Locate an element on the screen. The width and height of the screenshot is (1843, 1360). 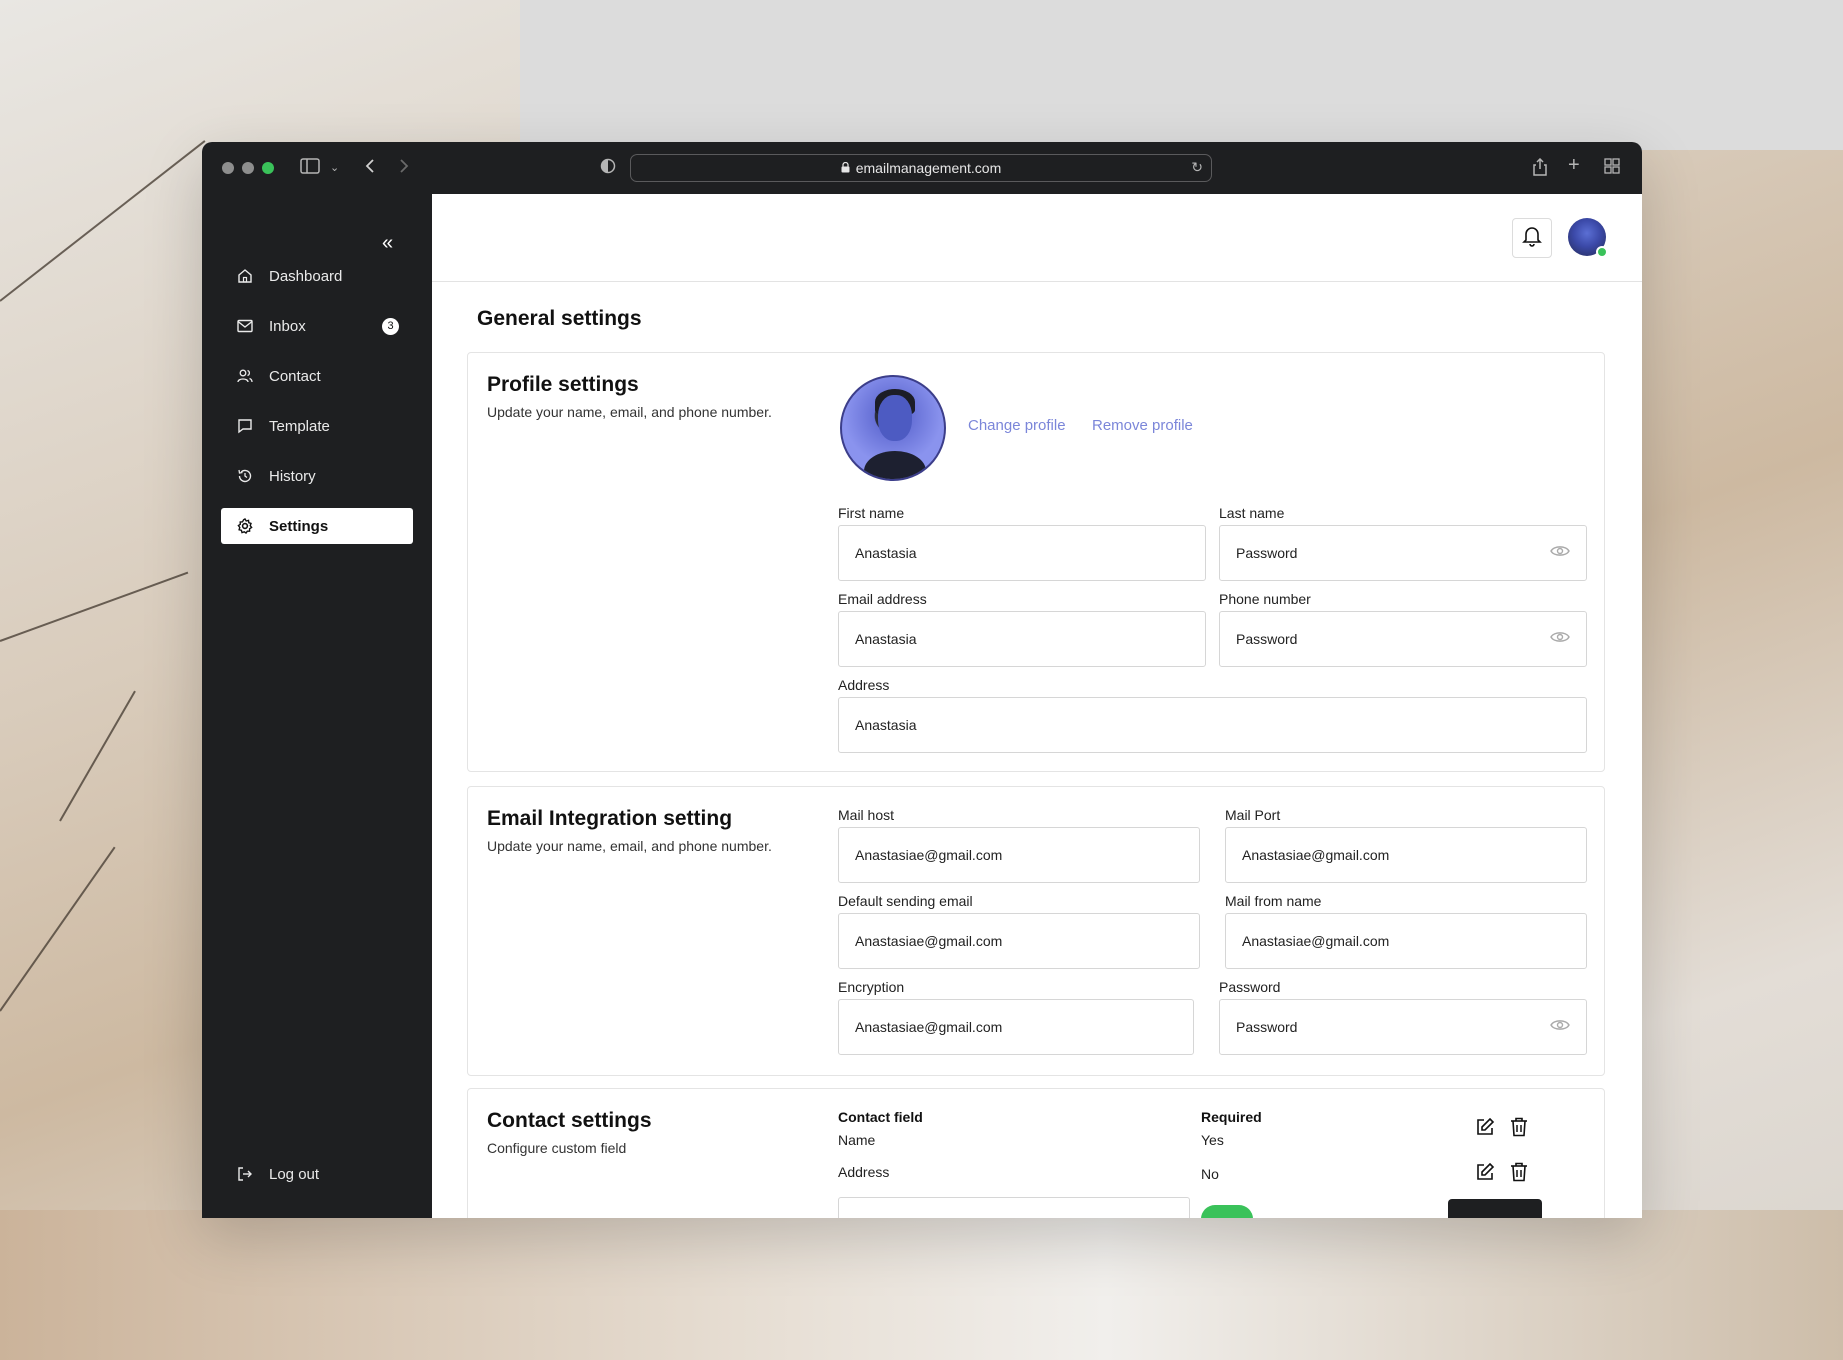
mail-from-name-label: Mail from name is located at coordinates (1273, 901).